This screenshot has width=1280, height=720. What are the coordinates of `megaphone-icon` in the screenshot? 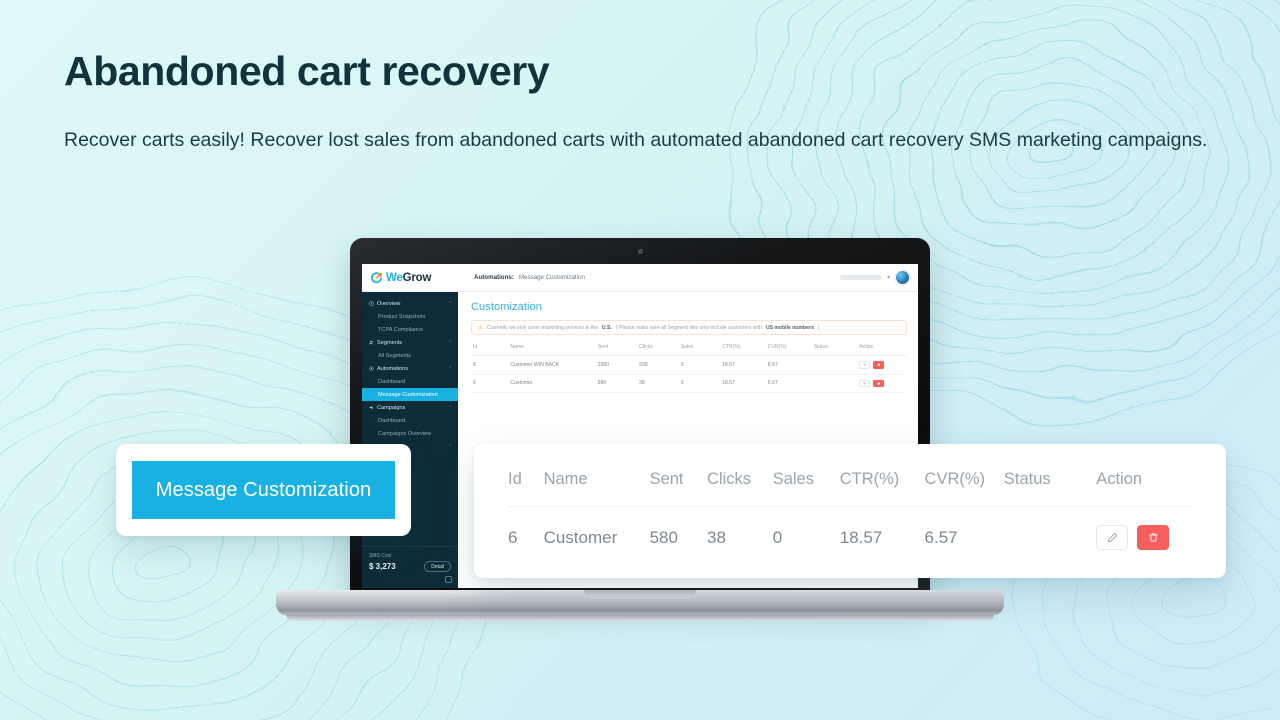 It's located at (371, 407).